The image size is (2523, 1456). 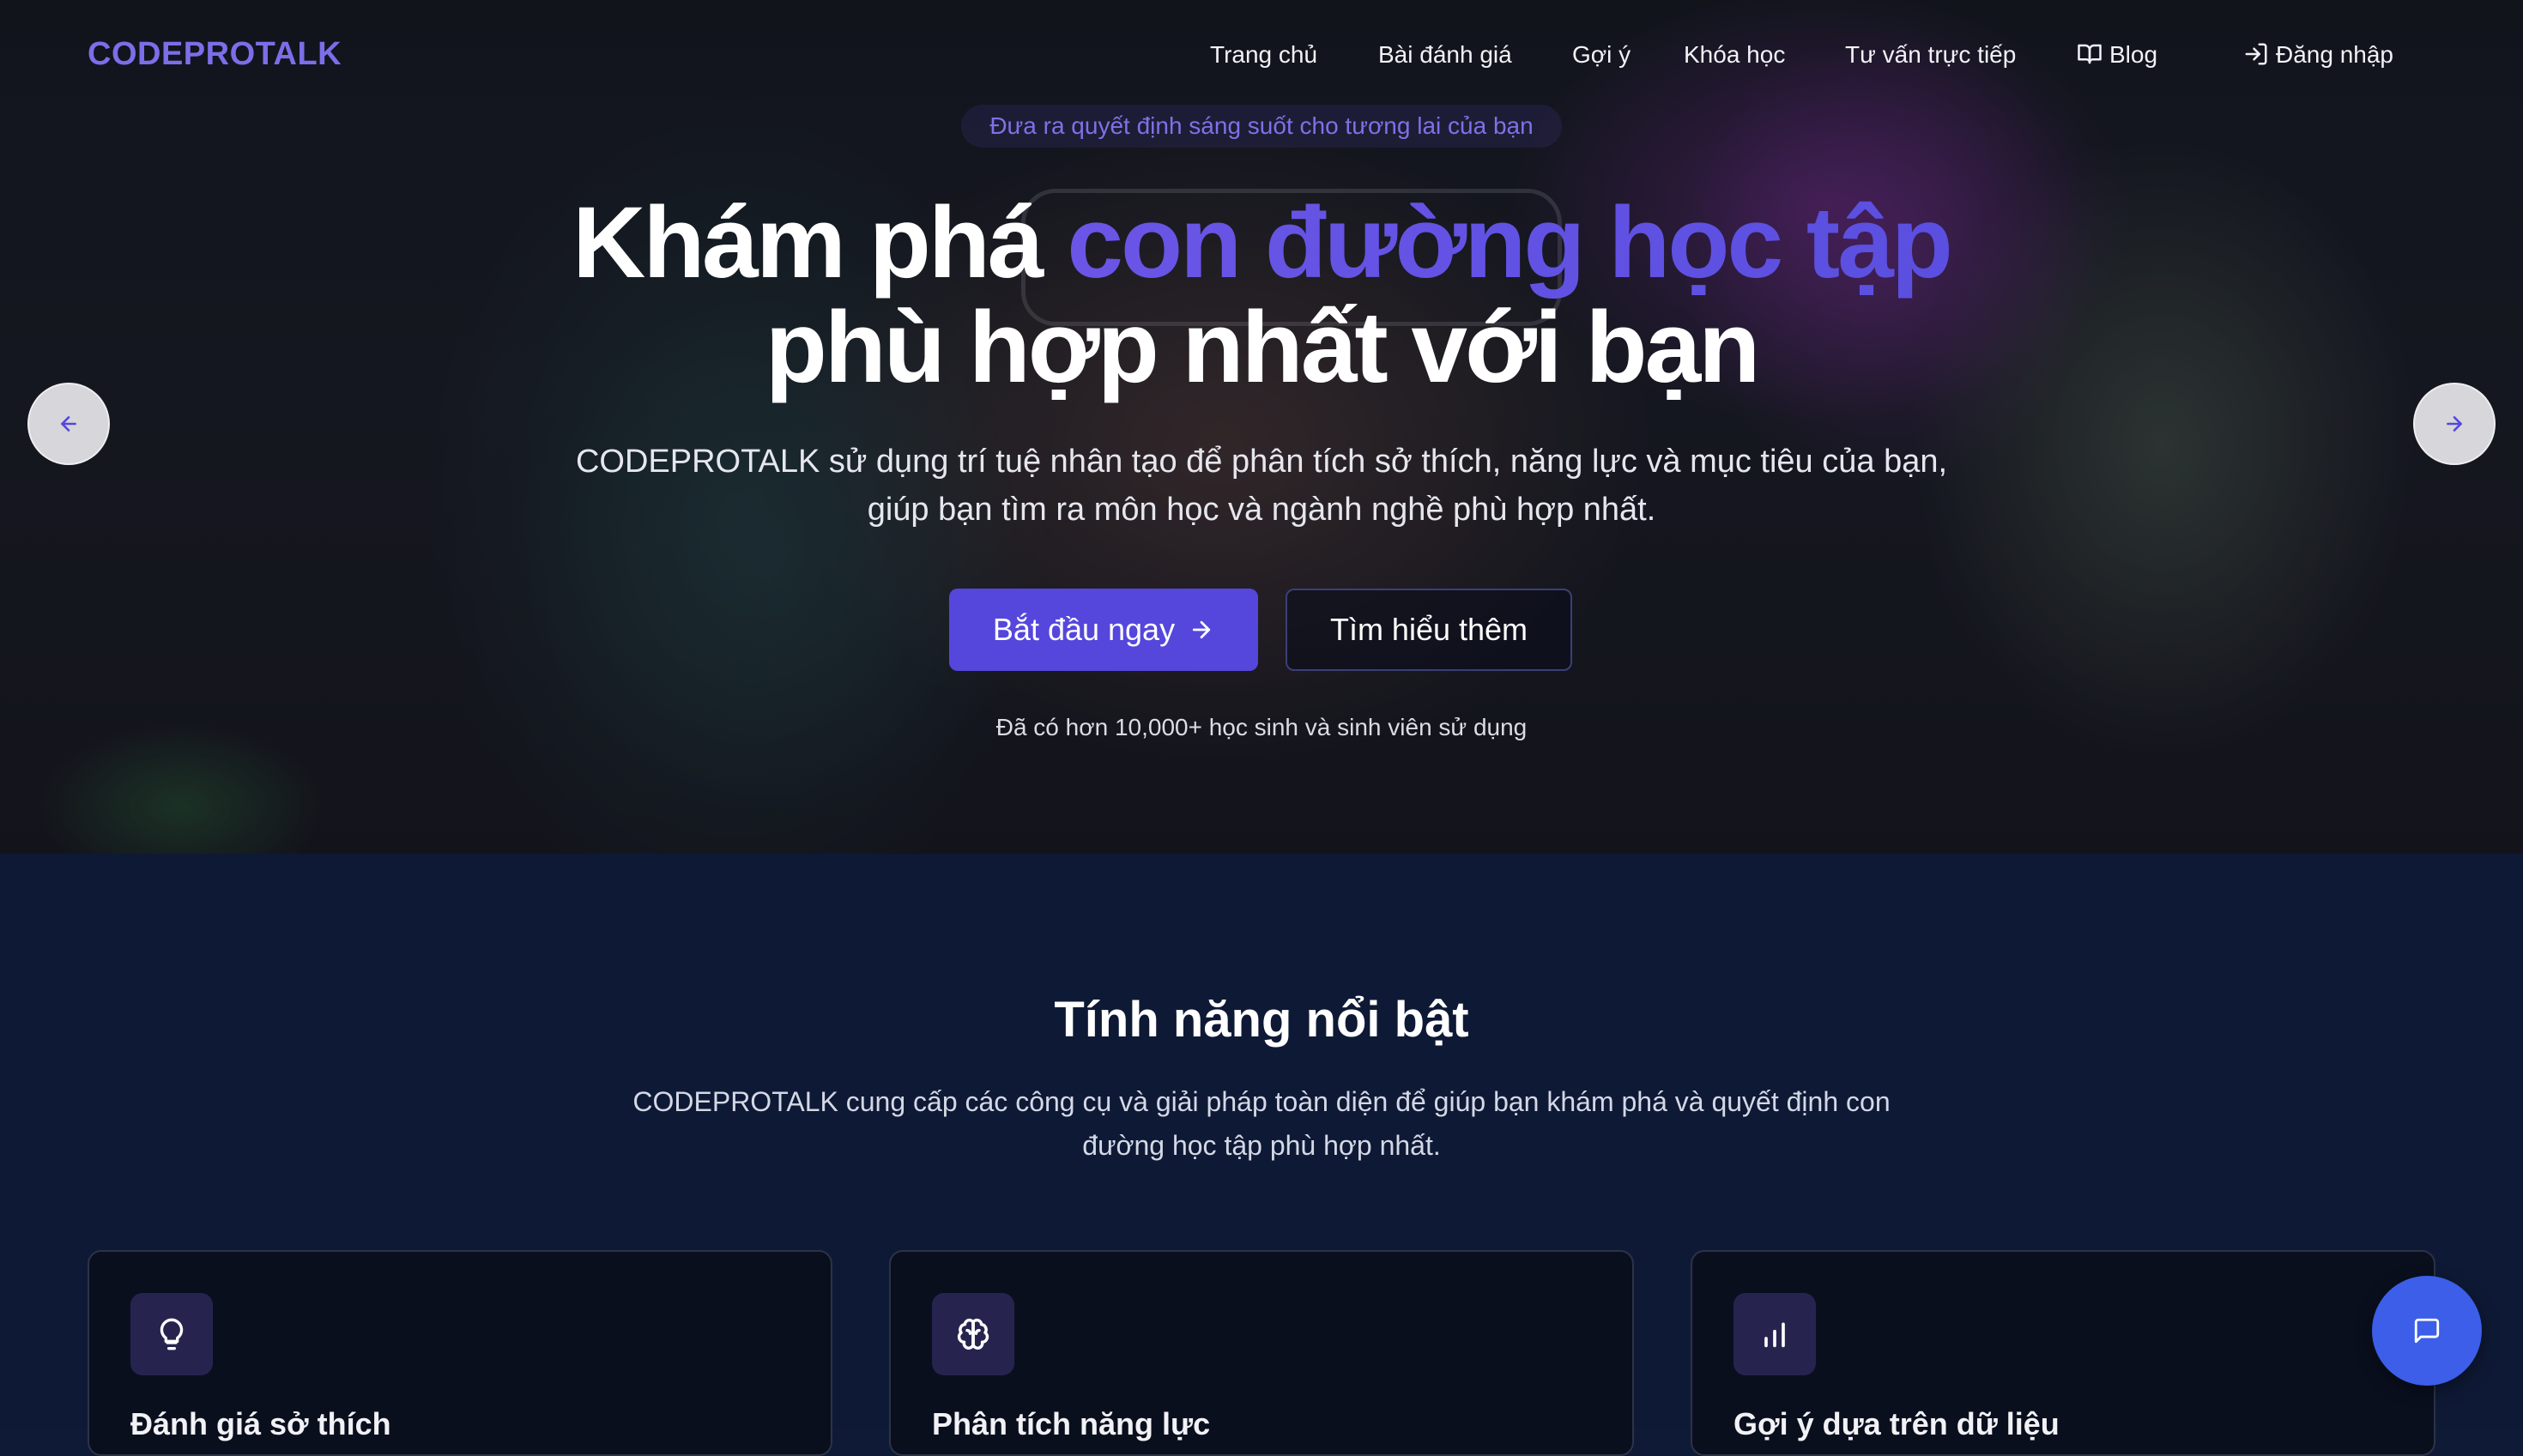 I want to click on bar-chart-icon, so click(x=1775, y=1335).